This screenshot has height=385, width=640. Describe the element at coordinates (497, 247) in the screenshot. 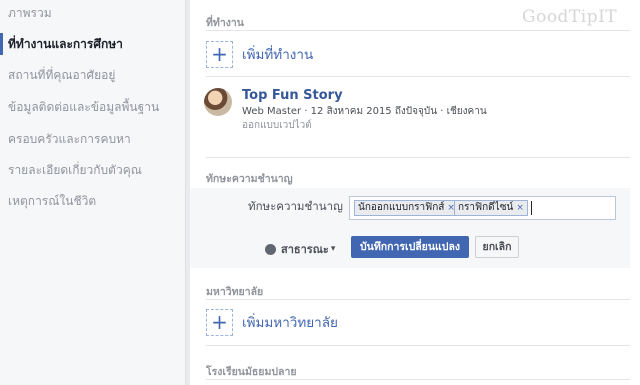

I see `cancel-button: ยกเลิก` at that location.